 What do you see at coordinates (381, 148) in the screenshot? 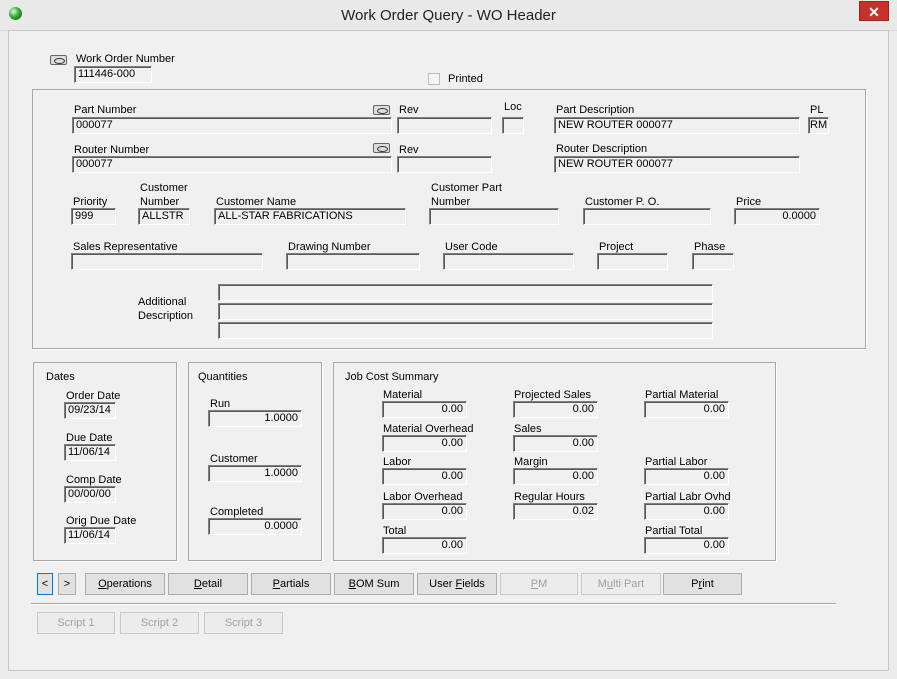
I see `router-lookup-icon` at bounding box center [381, 148].